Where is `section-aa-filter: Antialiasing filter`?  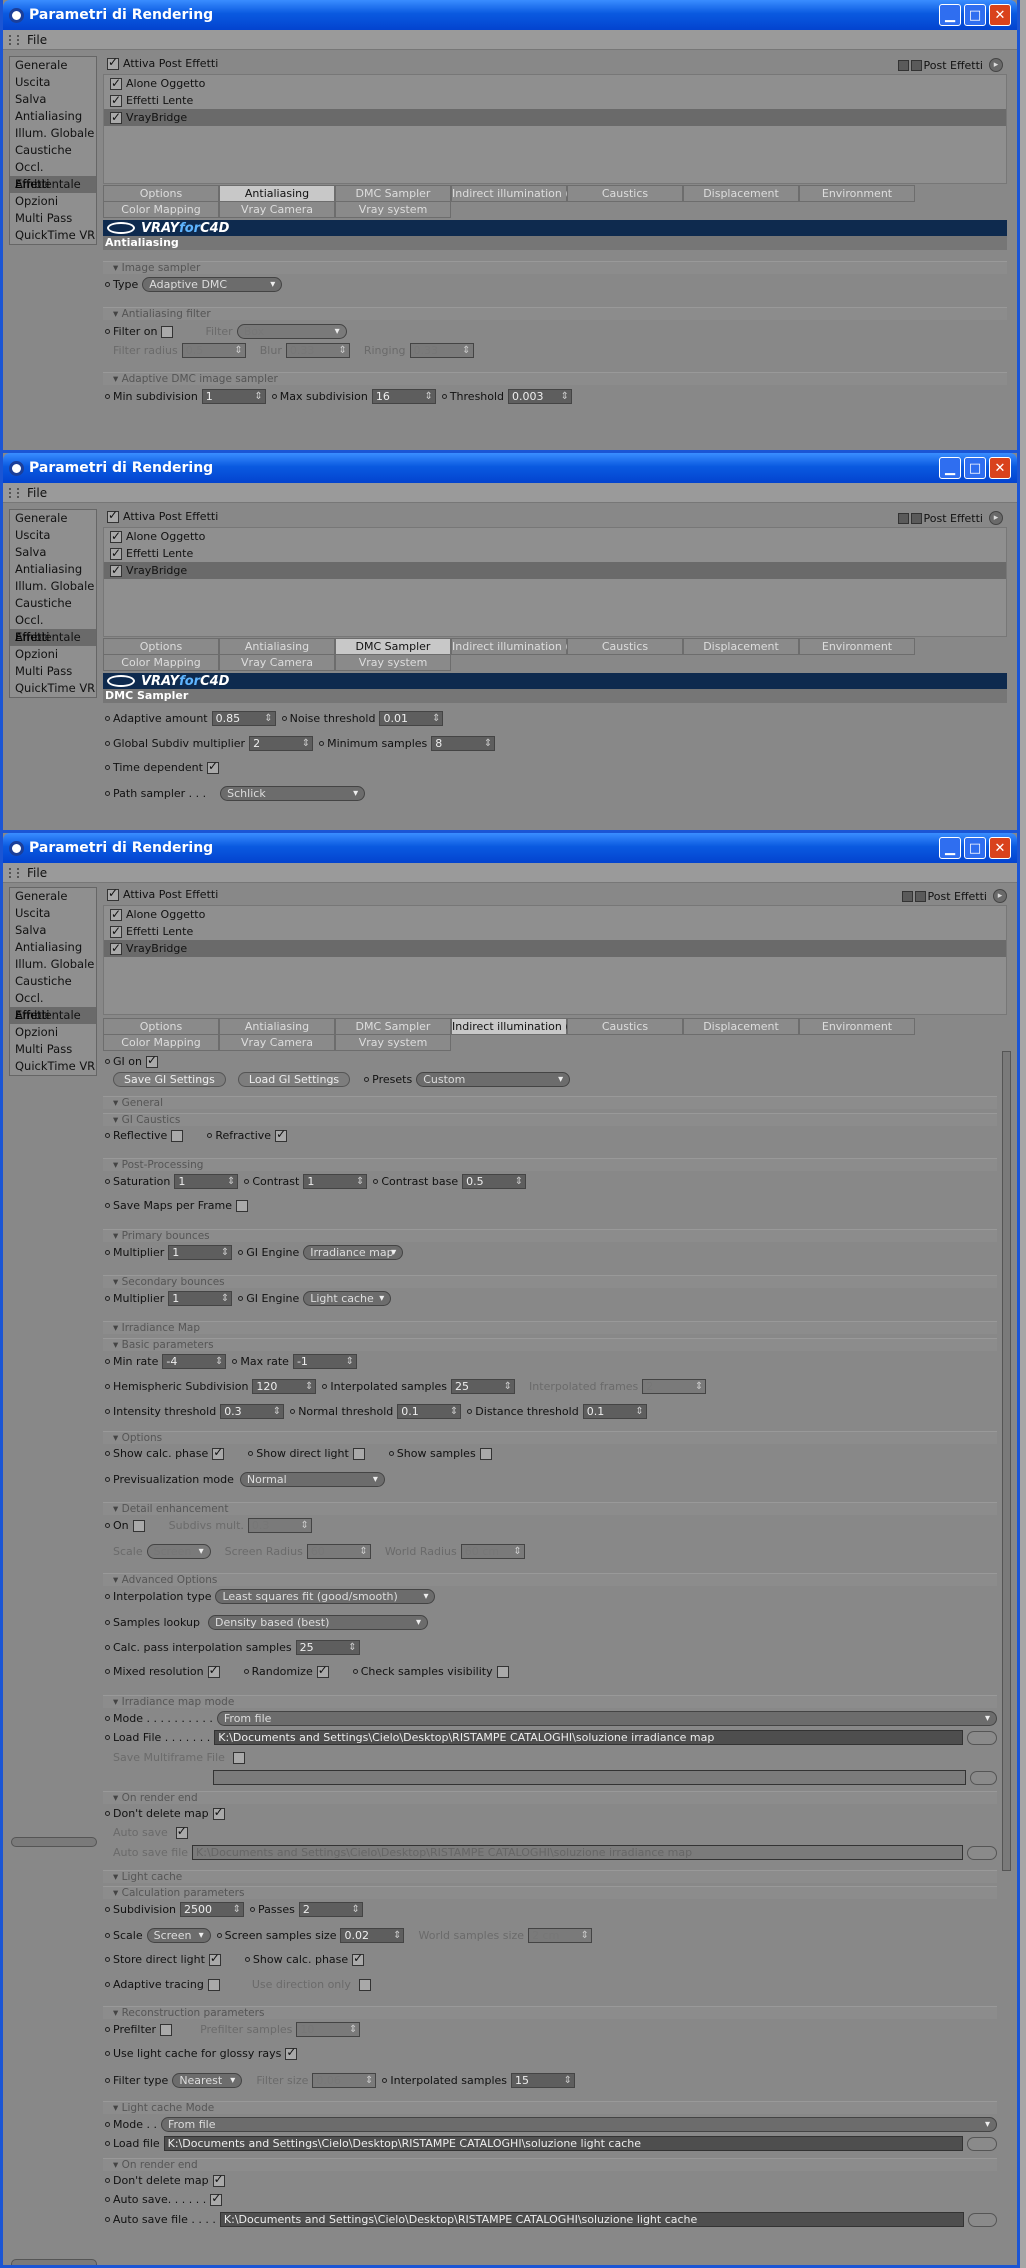
section-aa-filter: Antialiasing filter is located at coordinates (555, 313).